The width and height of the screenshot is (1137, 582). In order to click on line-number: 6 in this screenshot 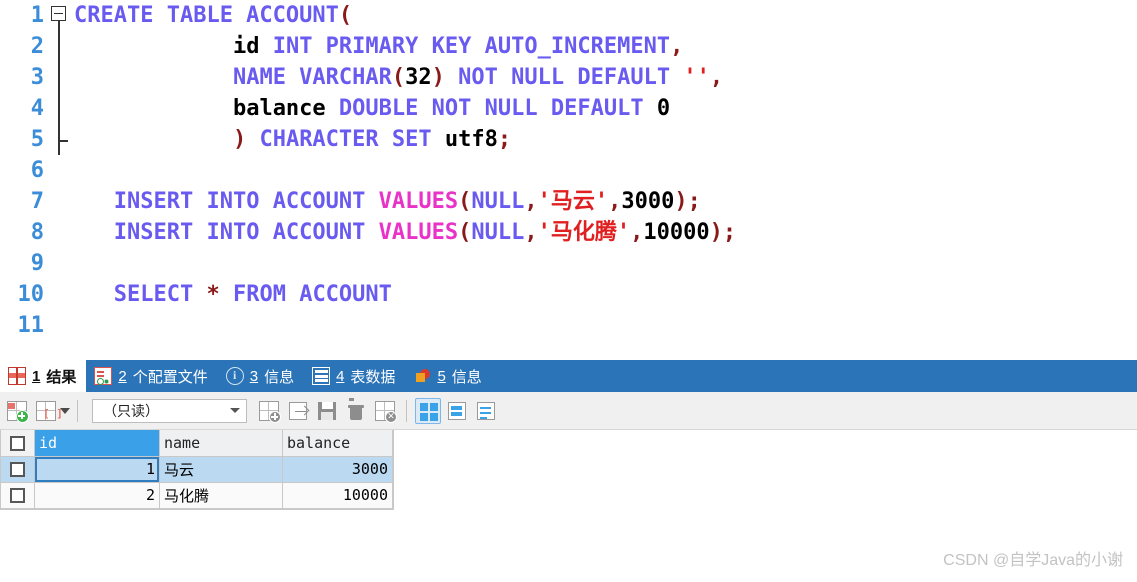, I will do `click(37, 170)`.